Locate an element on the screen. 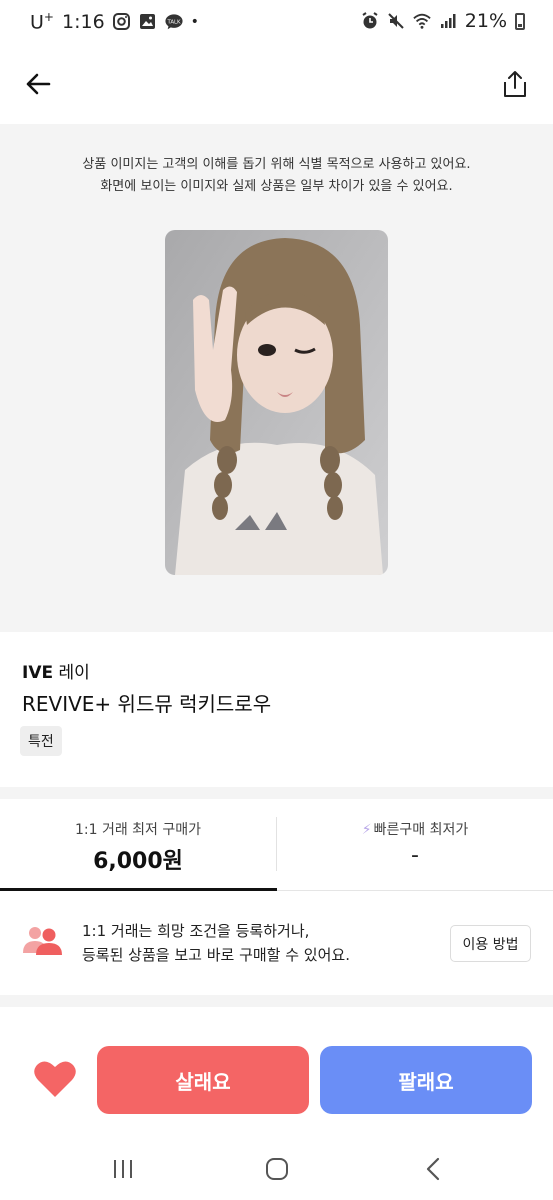 The width and height of the screenshot is (553, 1200). trade-info-line-2: 등록된 상품을 보고 바로 구매할 수 있어요. is located at coordinates (216, 955).